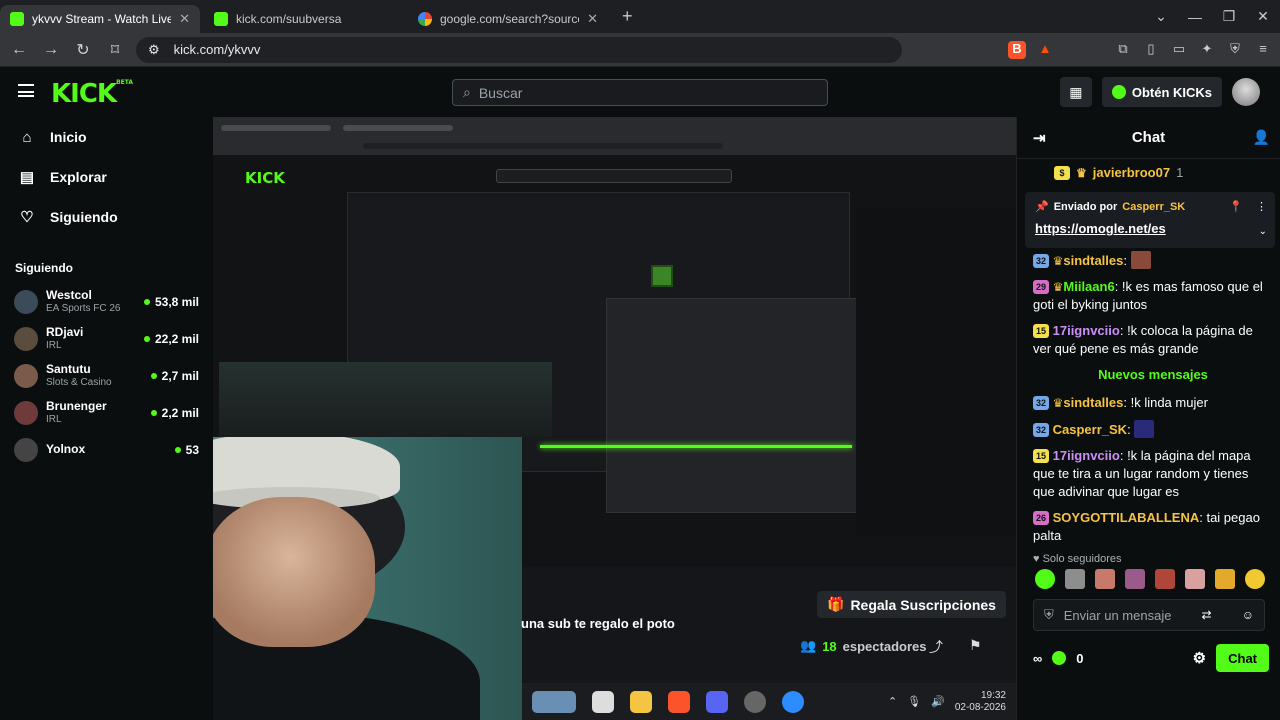  Describe the element at coordinates (154, 50) in the screenshot. I see `site-info-icon: ⚙` at that location.